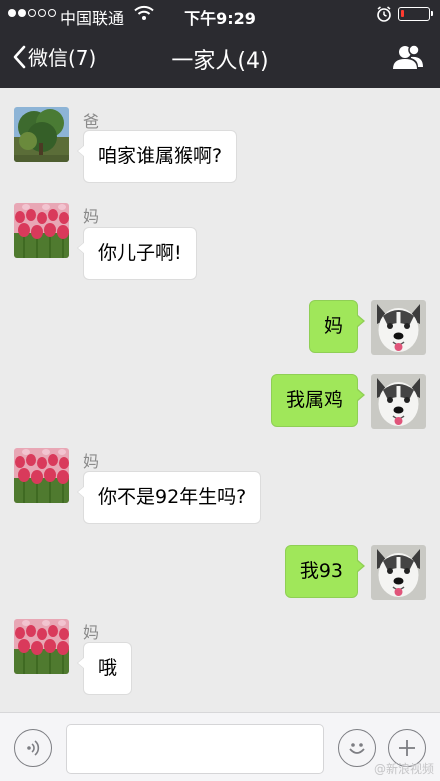 This screenshot has width=440, height=781. I want to click on message-bubble: 我93, so click(325, 571).